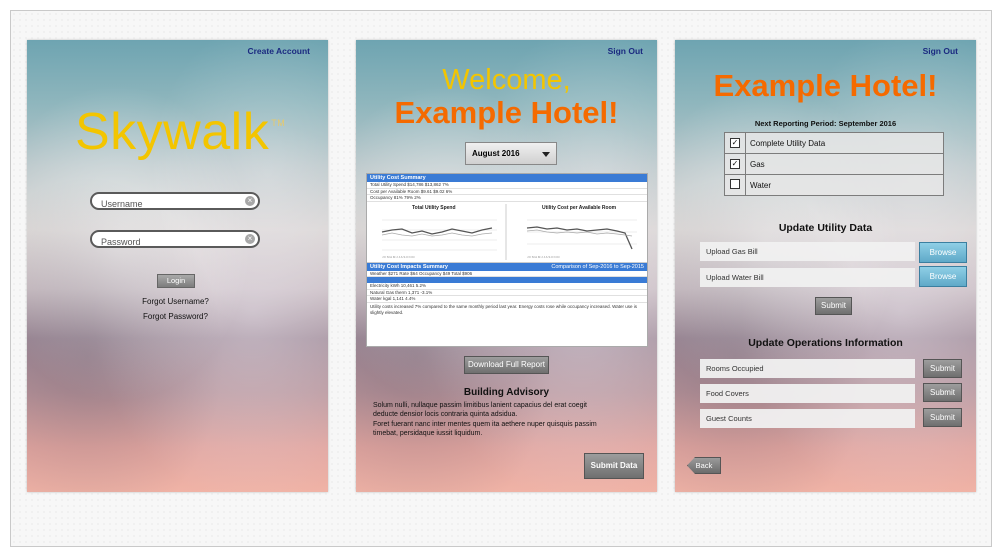 This screenshot has height=556, width=1002. I want to click on forgot-username-link: Forgot Username?, so click(176, 301).